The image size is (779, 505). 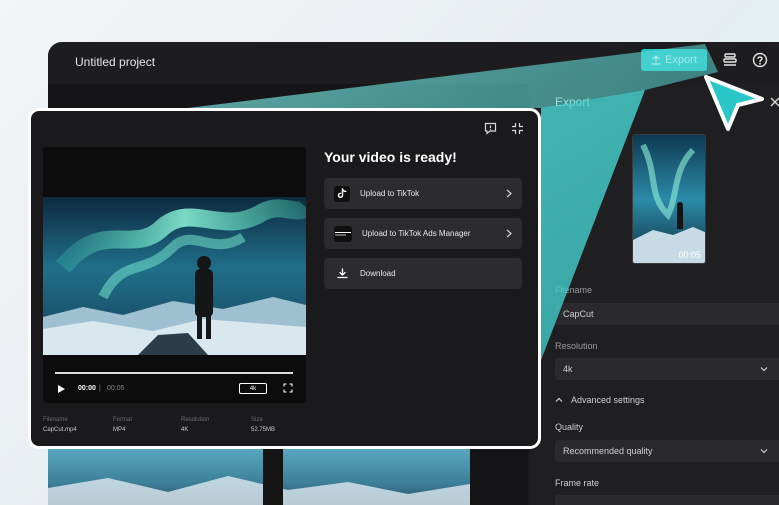 I want to click on play-icon, so click(x=61, y=389).